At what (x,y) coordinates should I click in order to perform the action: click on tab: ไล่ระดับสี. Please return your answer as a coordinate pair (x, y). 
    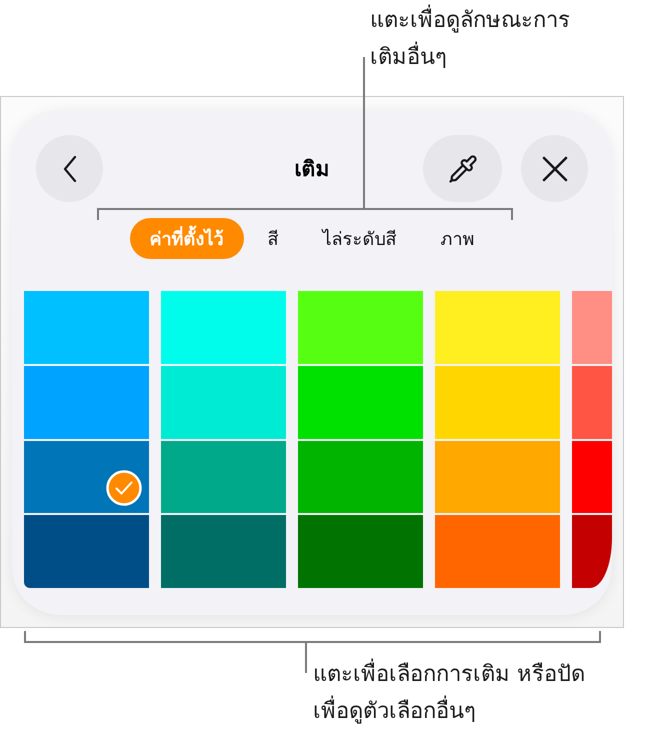
    Looking at the image, I should click on (359, 238).